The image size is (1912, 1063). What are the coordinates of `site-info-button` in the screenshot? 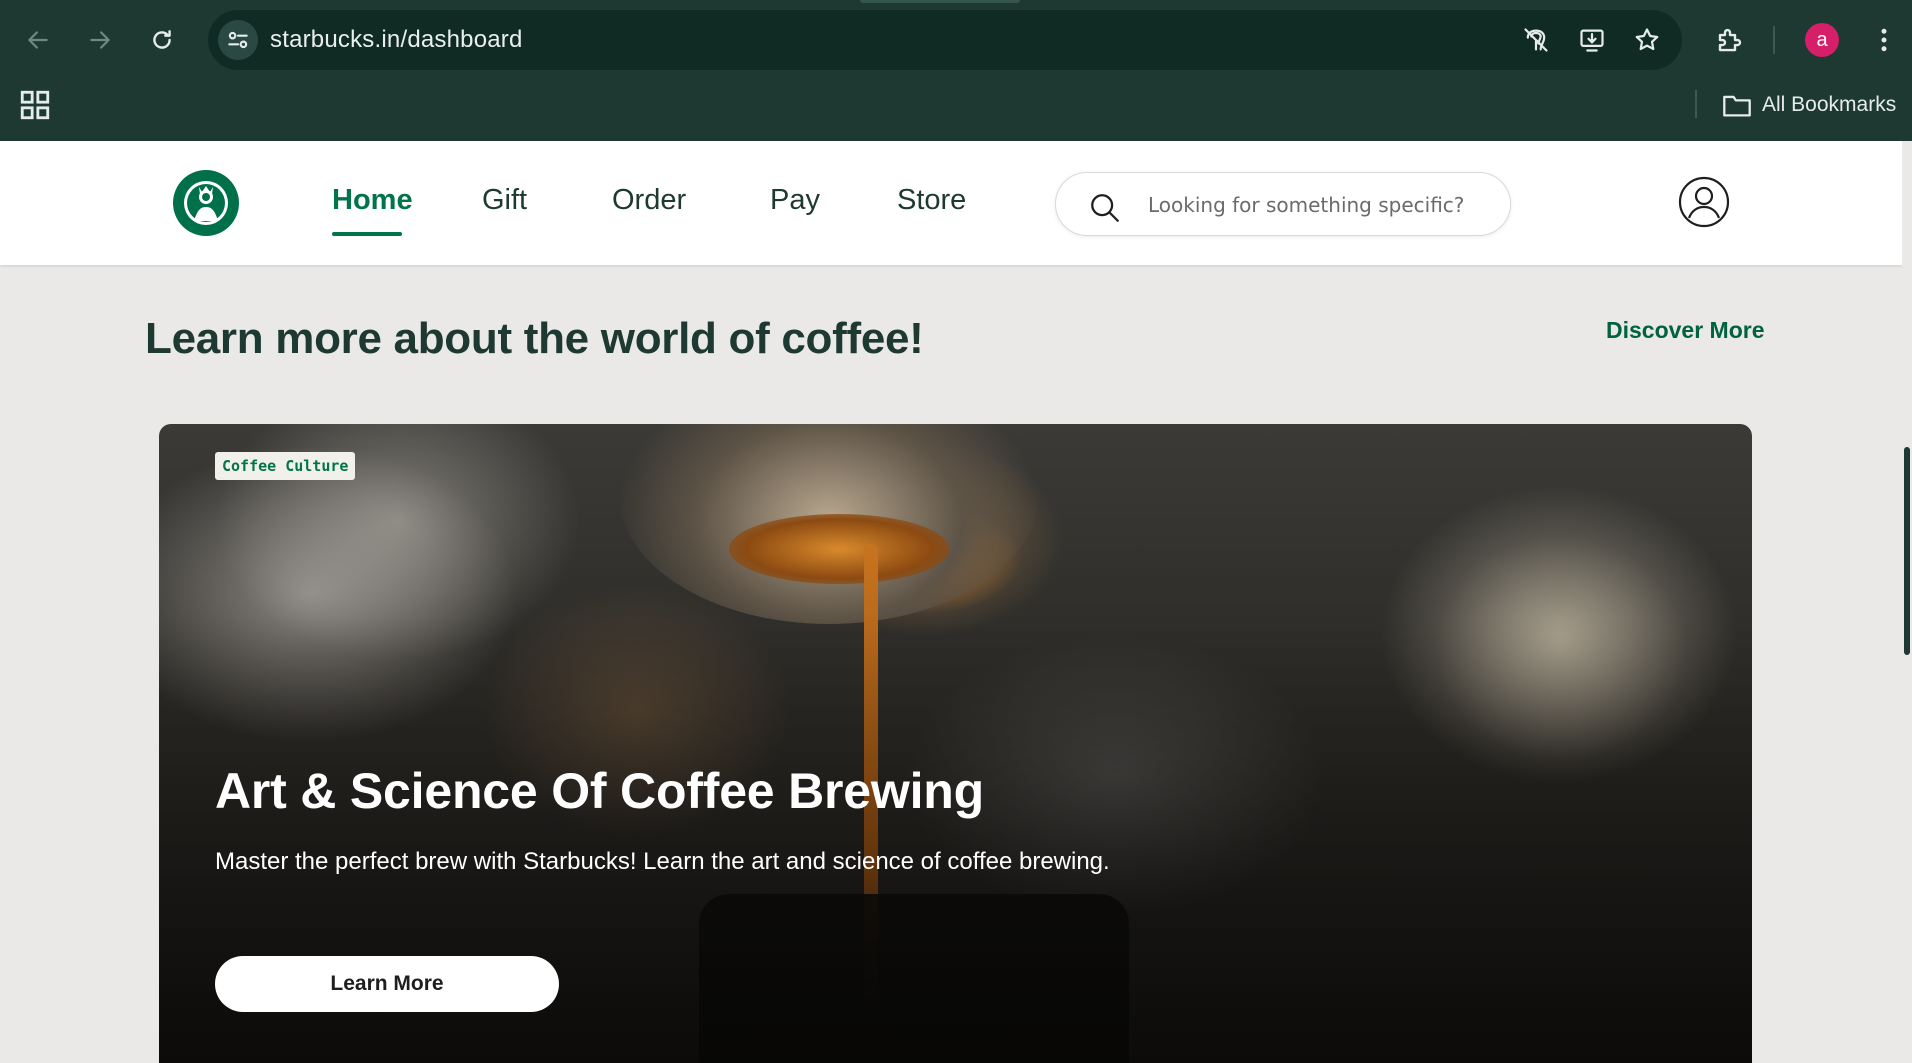 It's located at (238, 40).